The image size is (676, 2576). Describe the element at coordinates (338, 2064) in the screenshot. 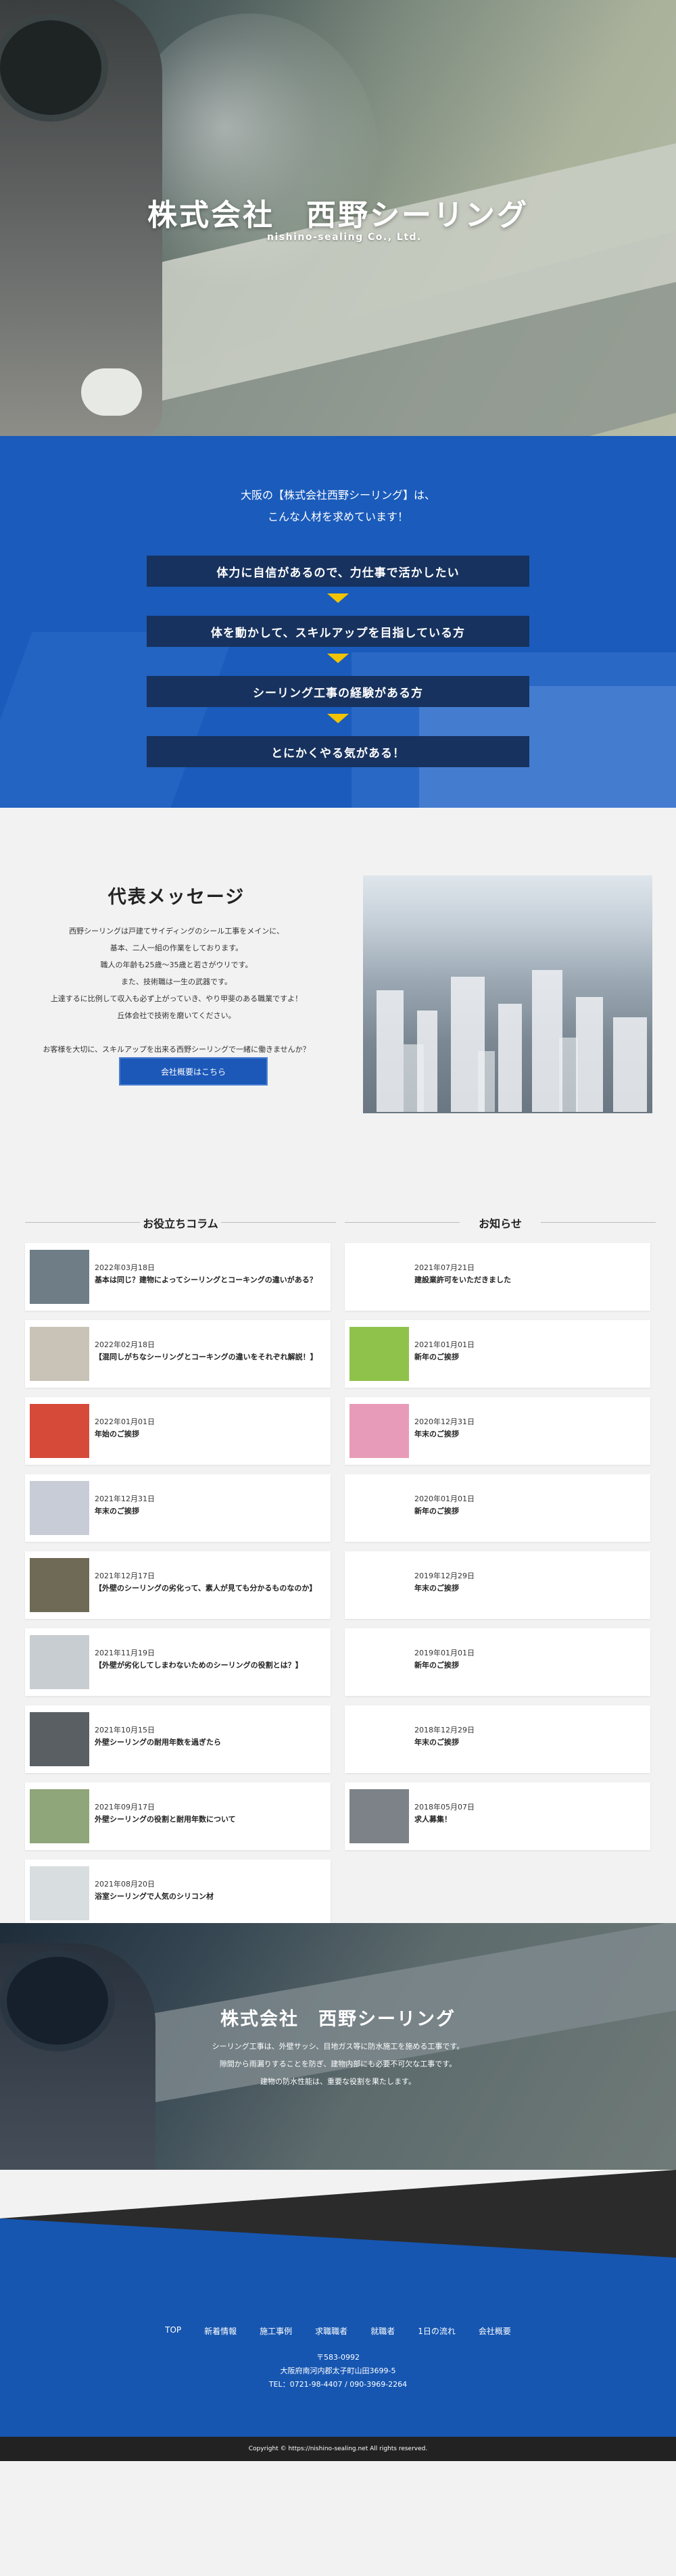

I see `footer-hero-line: 隙間から雨漏りすることを防ぎ、建物内部にも必要不可欠な工事です。` at that location.